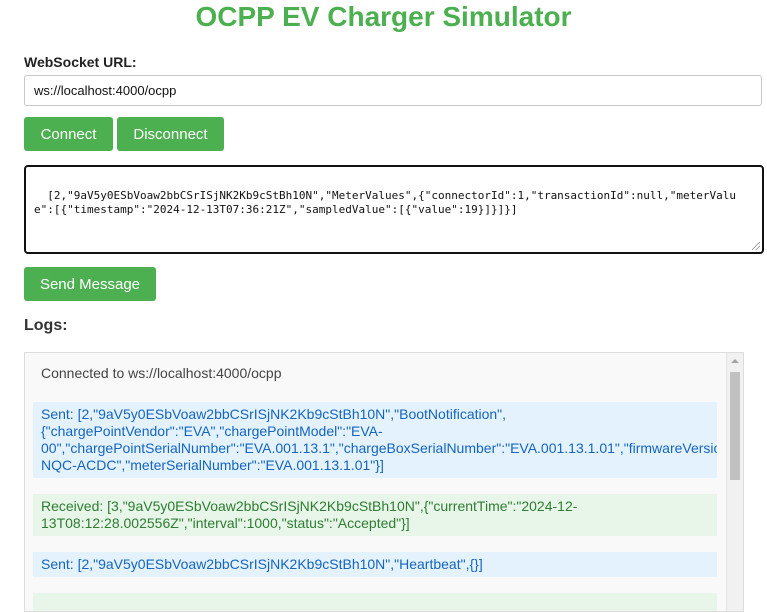  What do you see at coordinates (734, 482) in the screenshot?
I see `logs-scrollbar` at bounding box center [734, 482].